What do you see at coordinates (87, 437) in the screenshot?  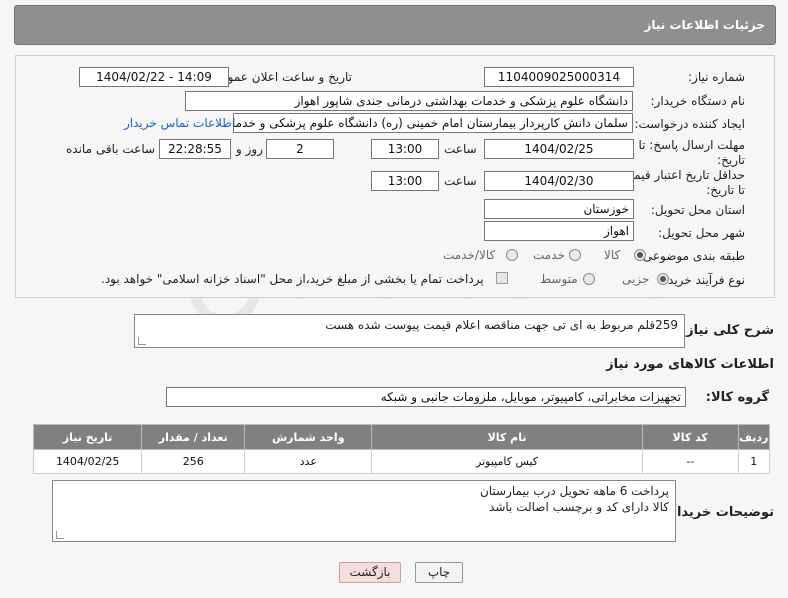 I see `col-header-need-date: تاریخ نیاز` at bounding box center [87, 437].